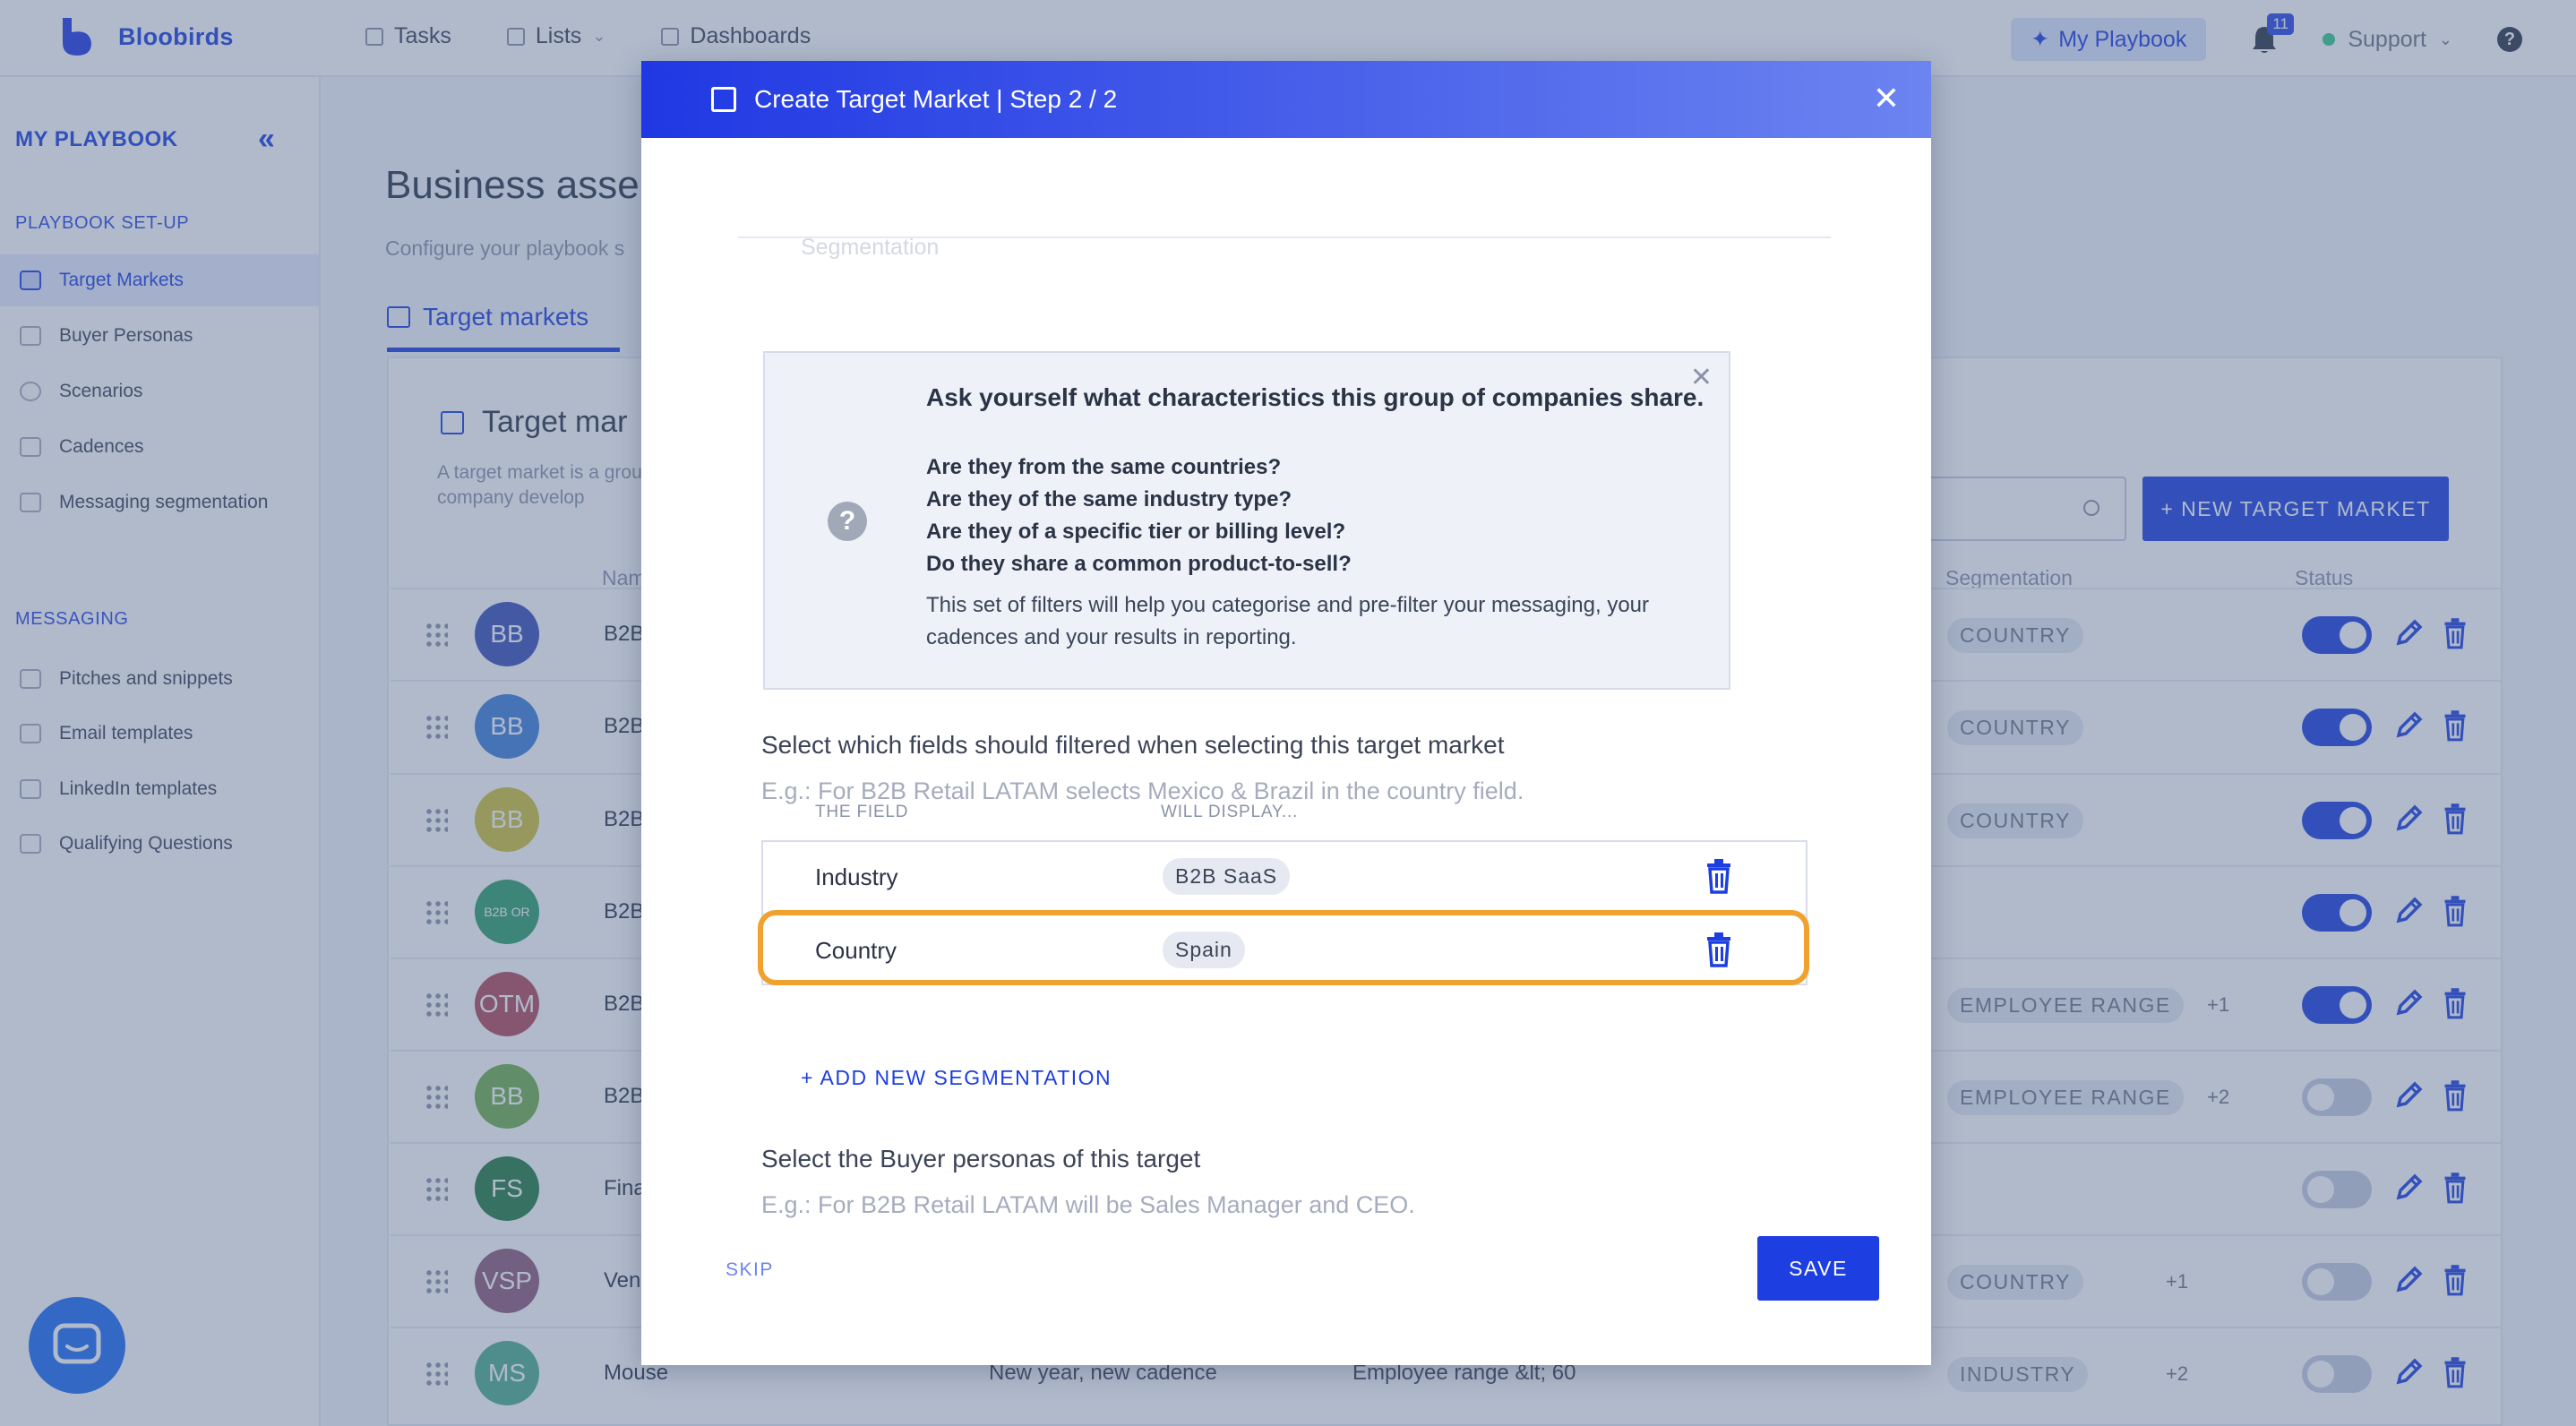  I want to click on skip-button: SKIP, so click(750, 1270).